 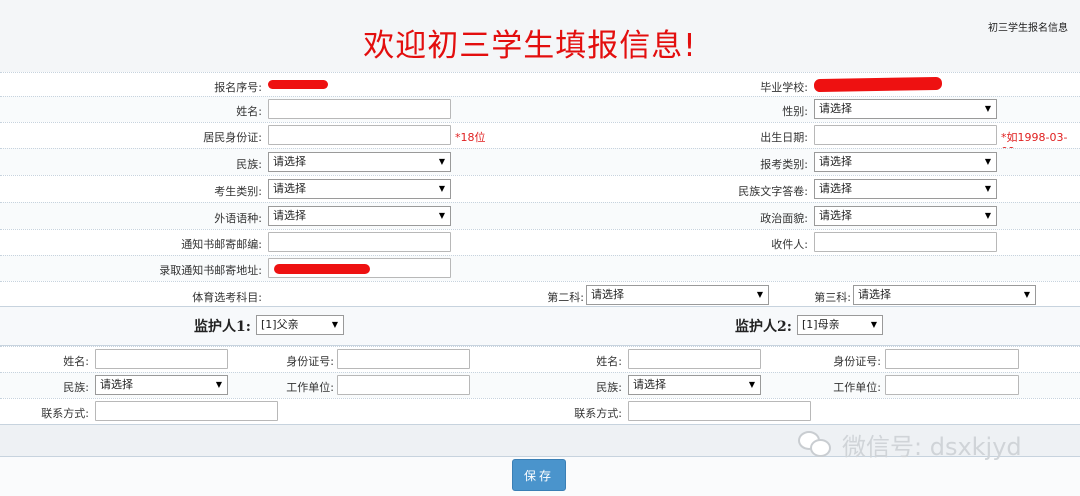 What do you see at coordinates (300, 325) in the screenshot?
I see `guardian1-relation-select: [1]父亲 ▼` at bounding box center [300, 325].